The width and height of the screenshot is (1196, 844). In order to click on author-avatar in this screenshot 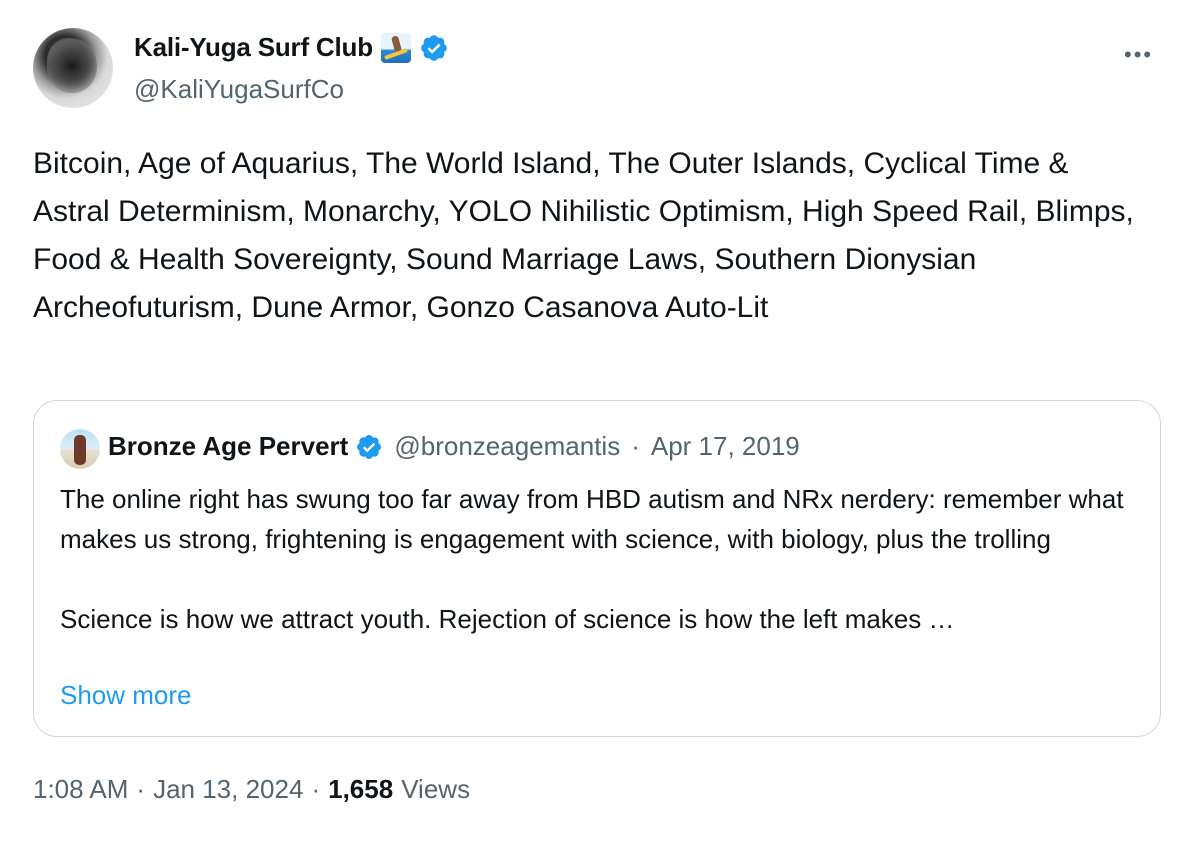, I will do `click(73, 68)`.